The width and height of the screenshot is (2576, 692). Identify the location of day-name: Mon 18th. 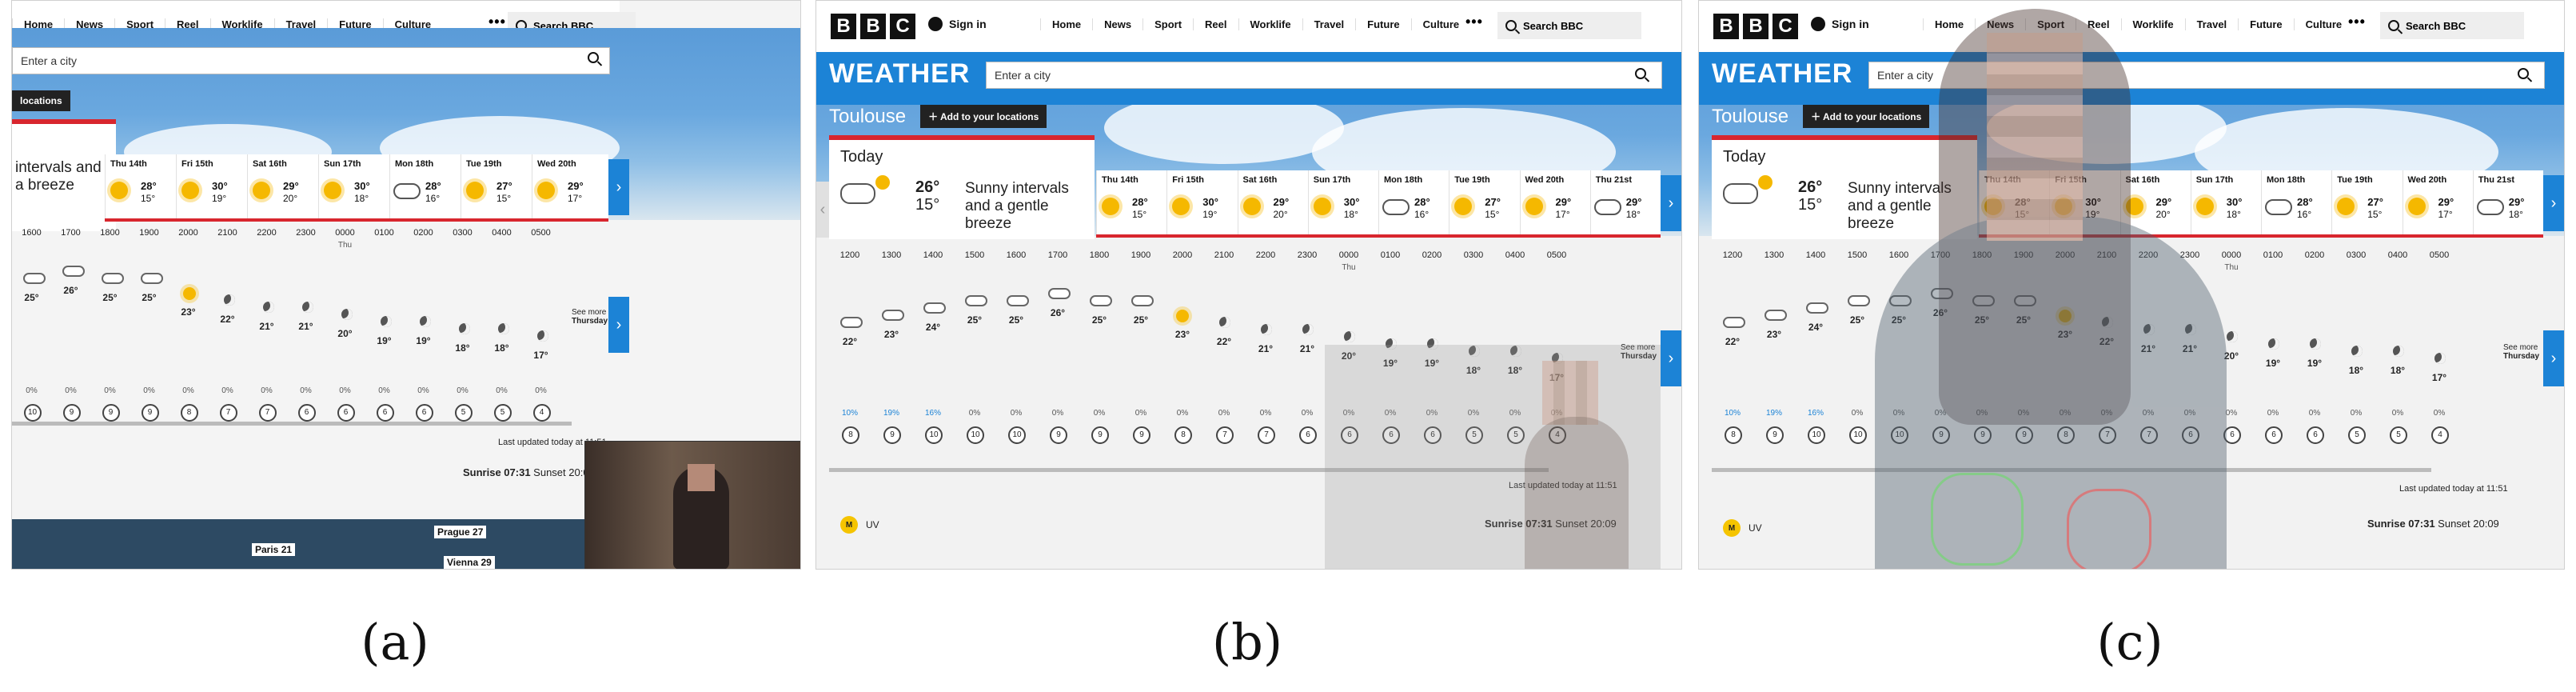
(1403, 180).